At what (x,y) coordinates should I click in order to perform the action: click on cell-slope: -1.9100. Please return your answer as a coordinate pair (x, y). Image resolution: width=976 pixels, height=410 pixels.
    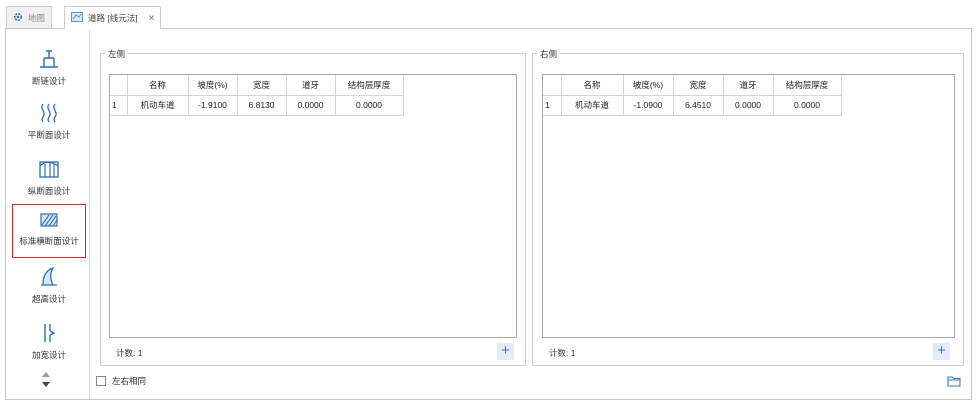
    Looking at the image, I should click on (213, 105).